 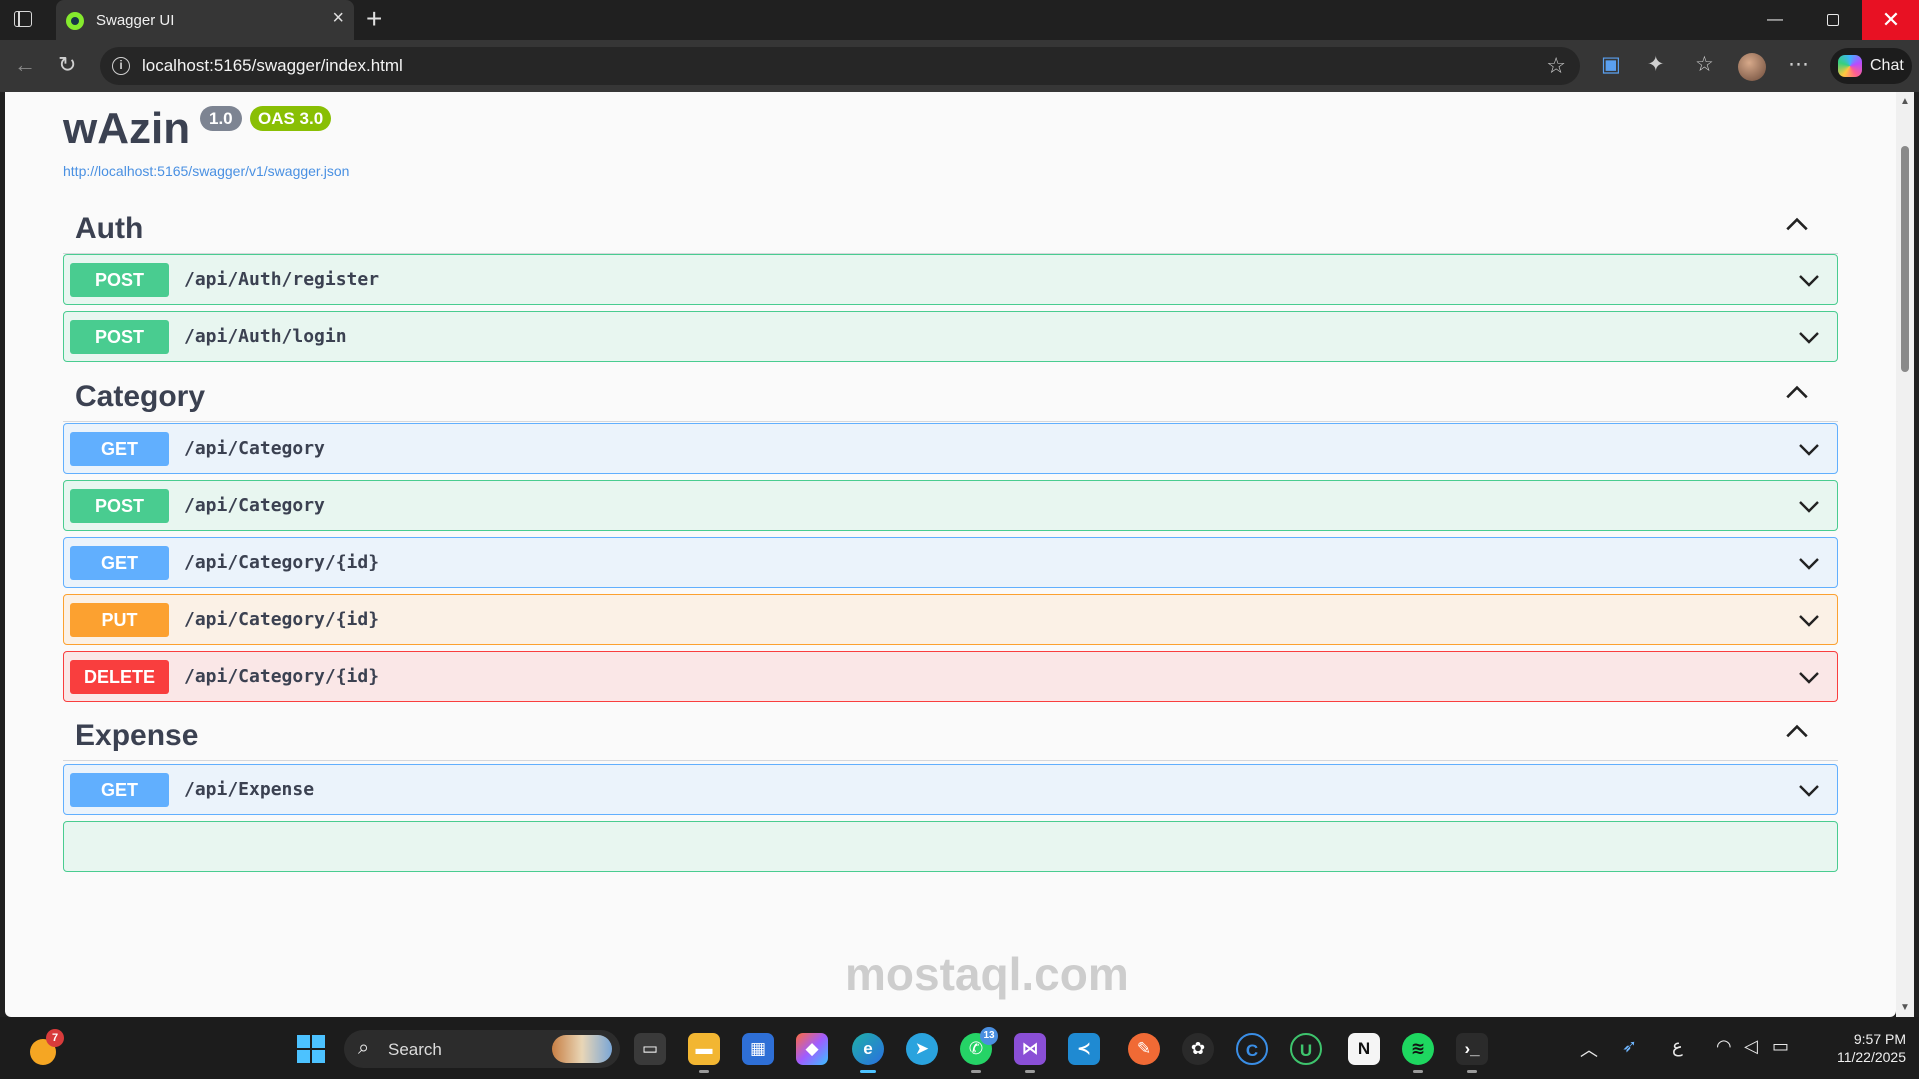 What do you see at coordinates (1780, 1046) in the screenshot?
I see `battery-icon: ▭` at bounding box center [1780, 1046].